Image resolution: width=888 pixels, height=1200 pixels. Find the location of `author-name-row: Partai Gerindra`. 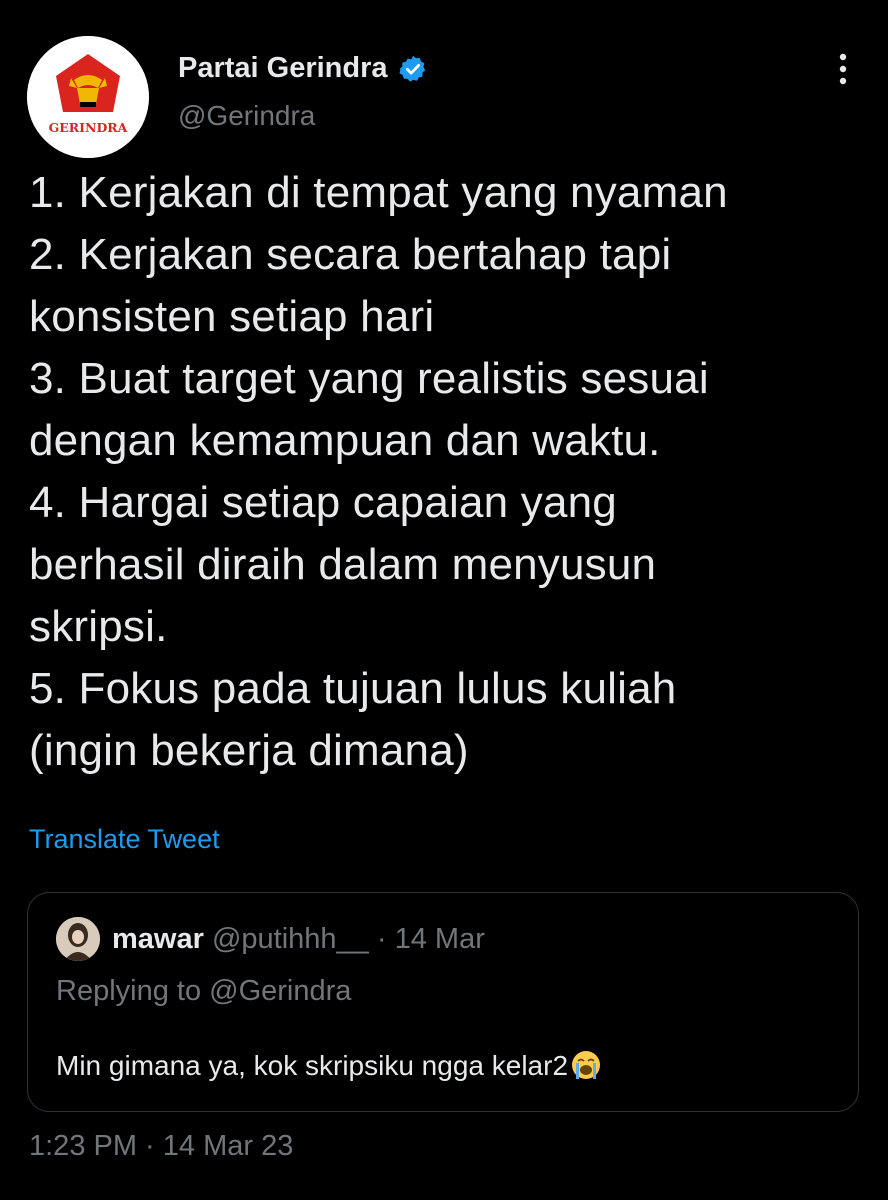

author-name-row: Partai Gerindra is located at coordinates (303, 68).